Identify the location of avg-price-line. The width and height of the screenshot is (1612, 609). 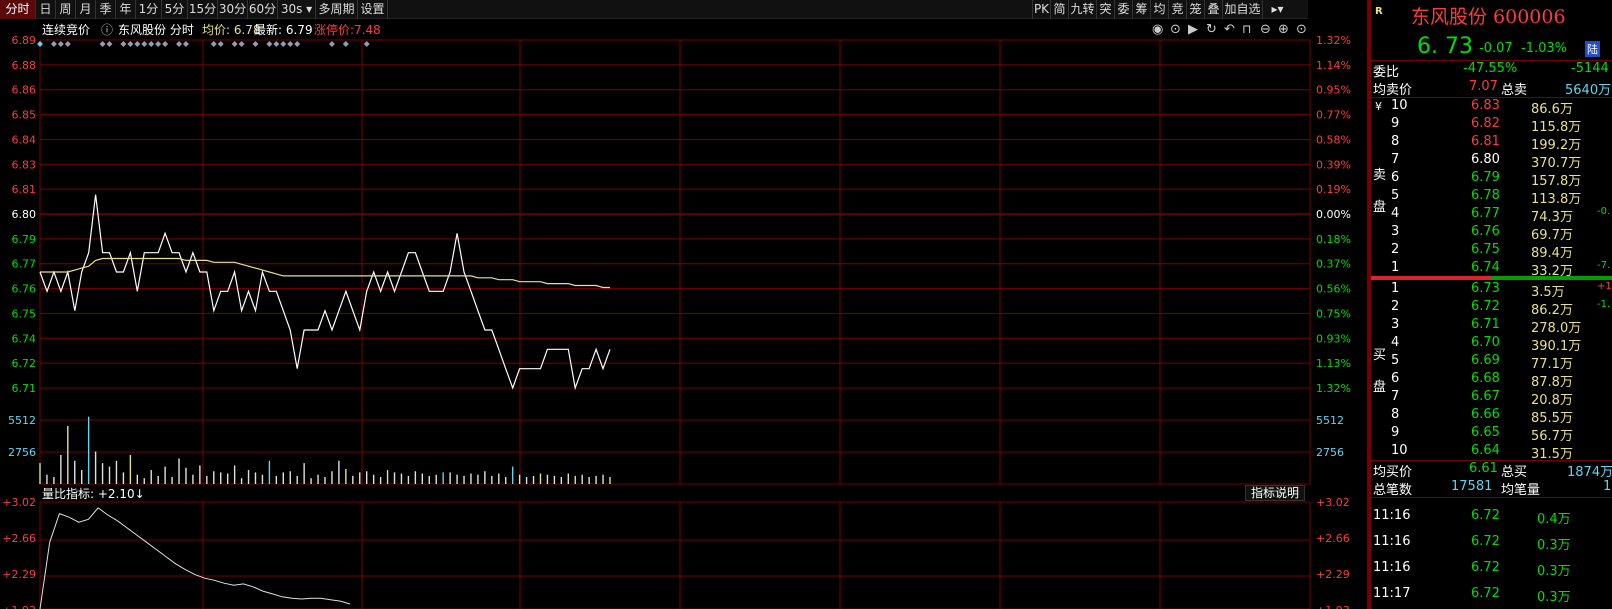
(325, 273).